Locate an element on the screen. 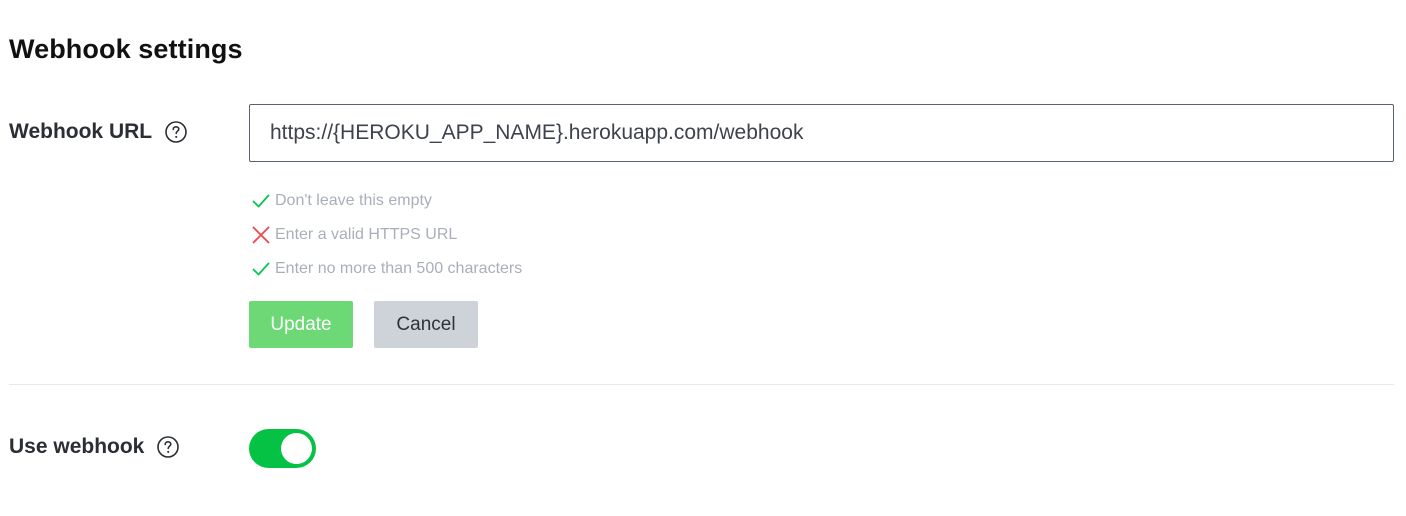  webhook-url-label-row: Webhook URL is located at coordinates (98, 132).